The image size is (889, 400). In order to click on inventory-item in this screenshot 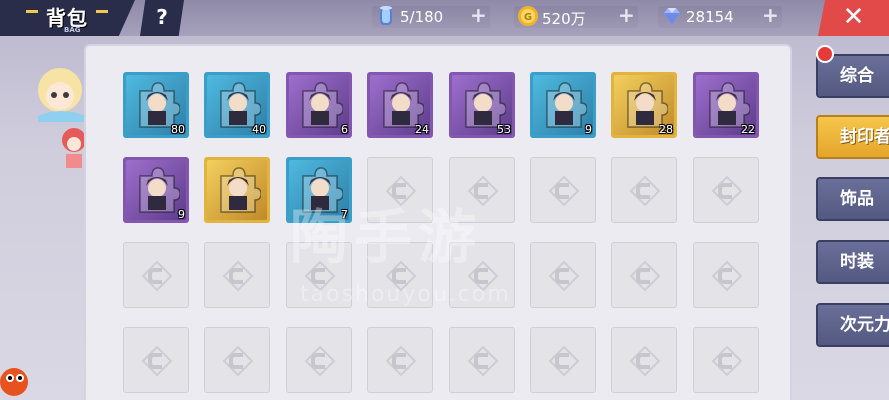, I will do `click(237, 190)`.